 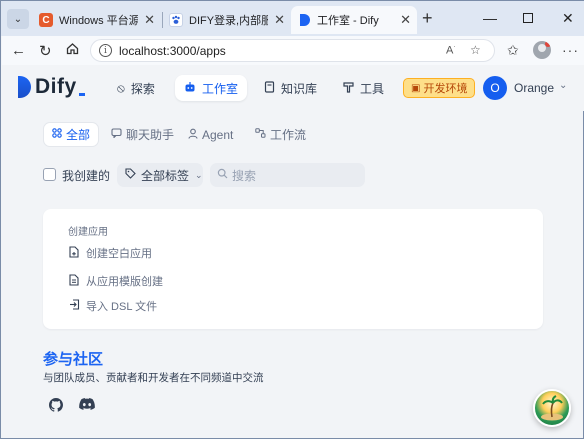 I want to click on create-blank-app-button: 创建空白应用, so click(x=110, y=253).